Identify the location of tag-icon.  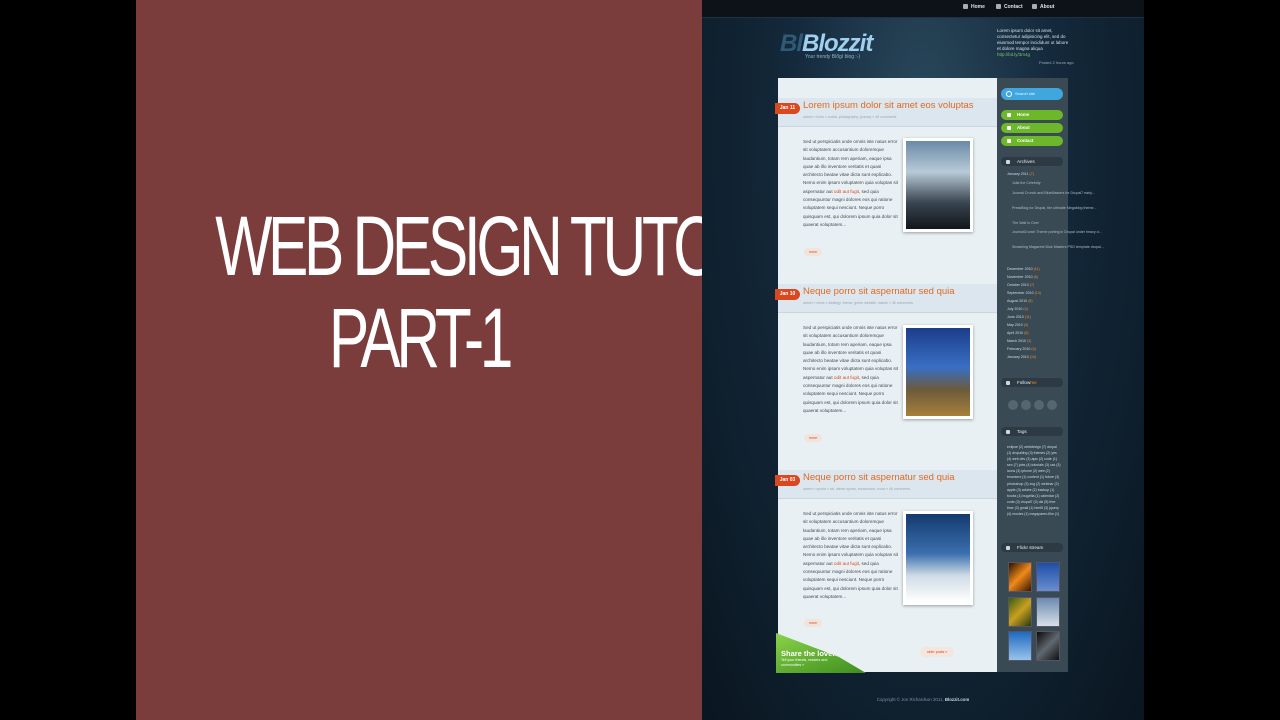
(1008, 431).